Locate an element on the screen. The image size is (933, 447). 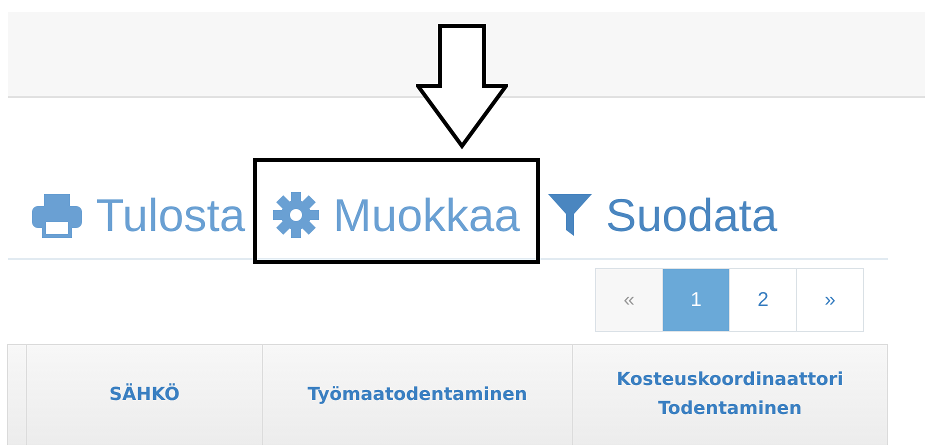
table-header-cell: Työmaatodentaminen is located at coordinates (417, 394).